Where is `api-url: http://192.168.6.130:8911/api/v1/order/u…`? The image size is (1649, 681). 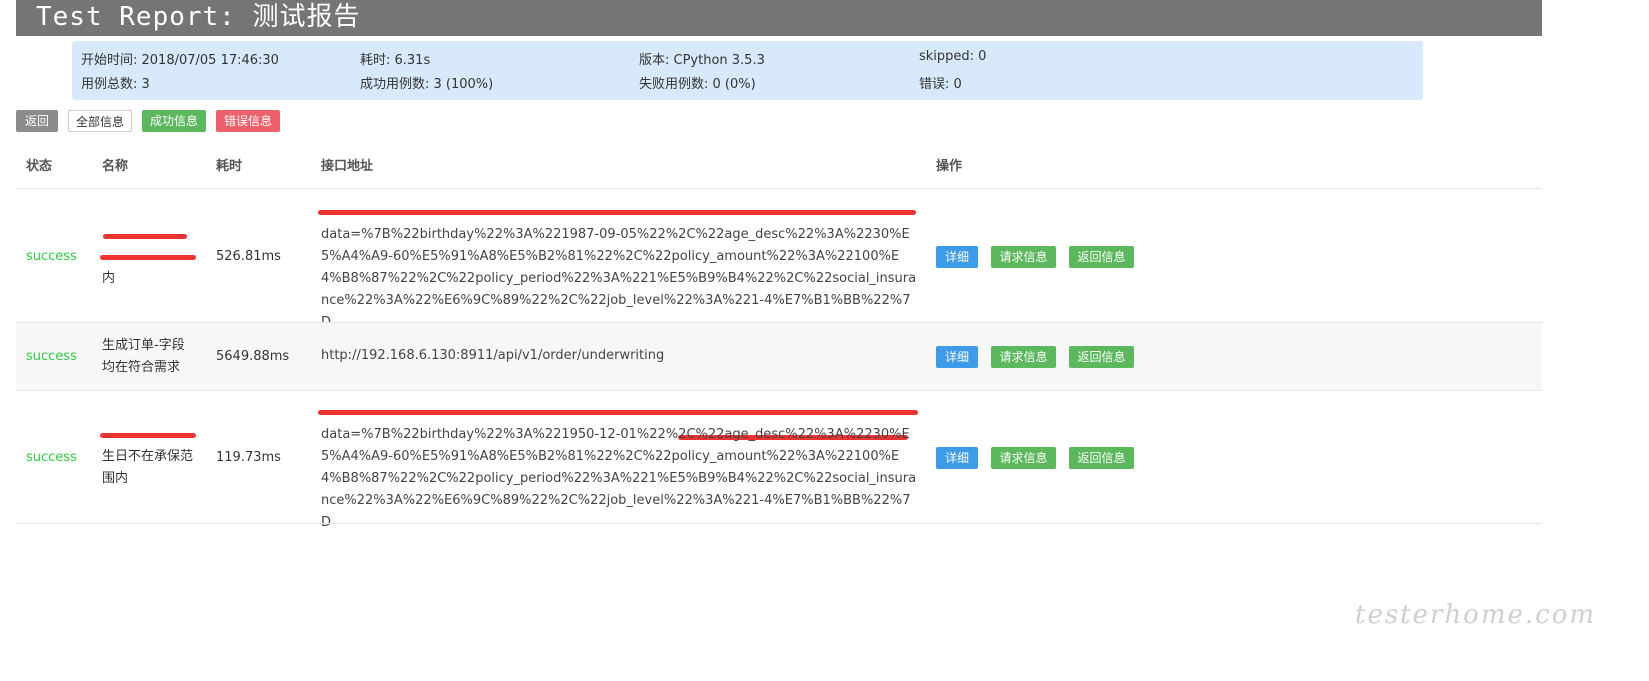
api-url: http://192.168.6.130:8911/api/v1/order/u… is located at coordinates (493, 355).